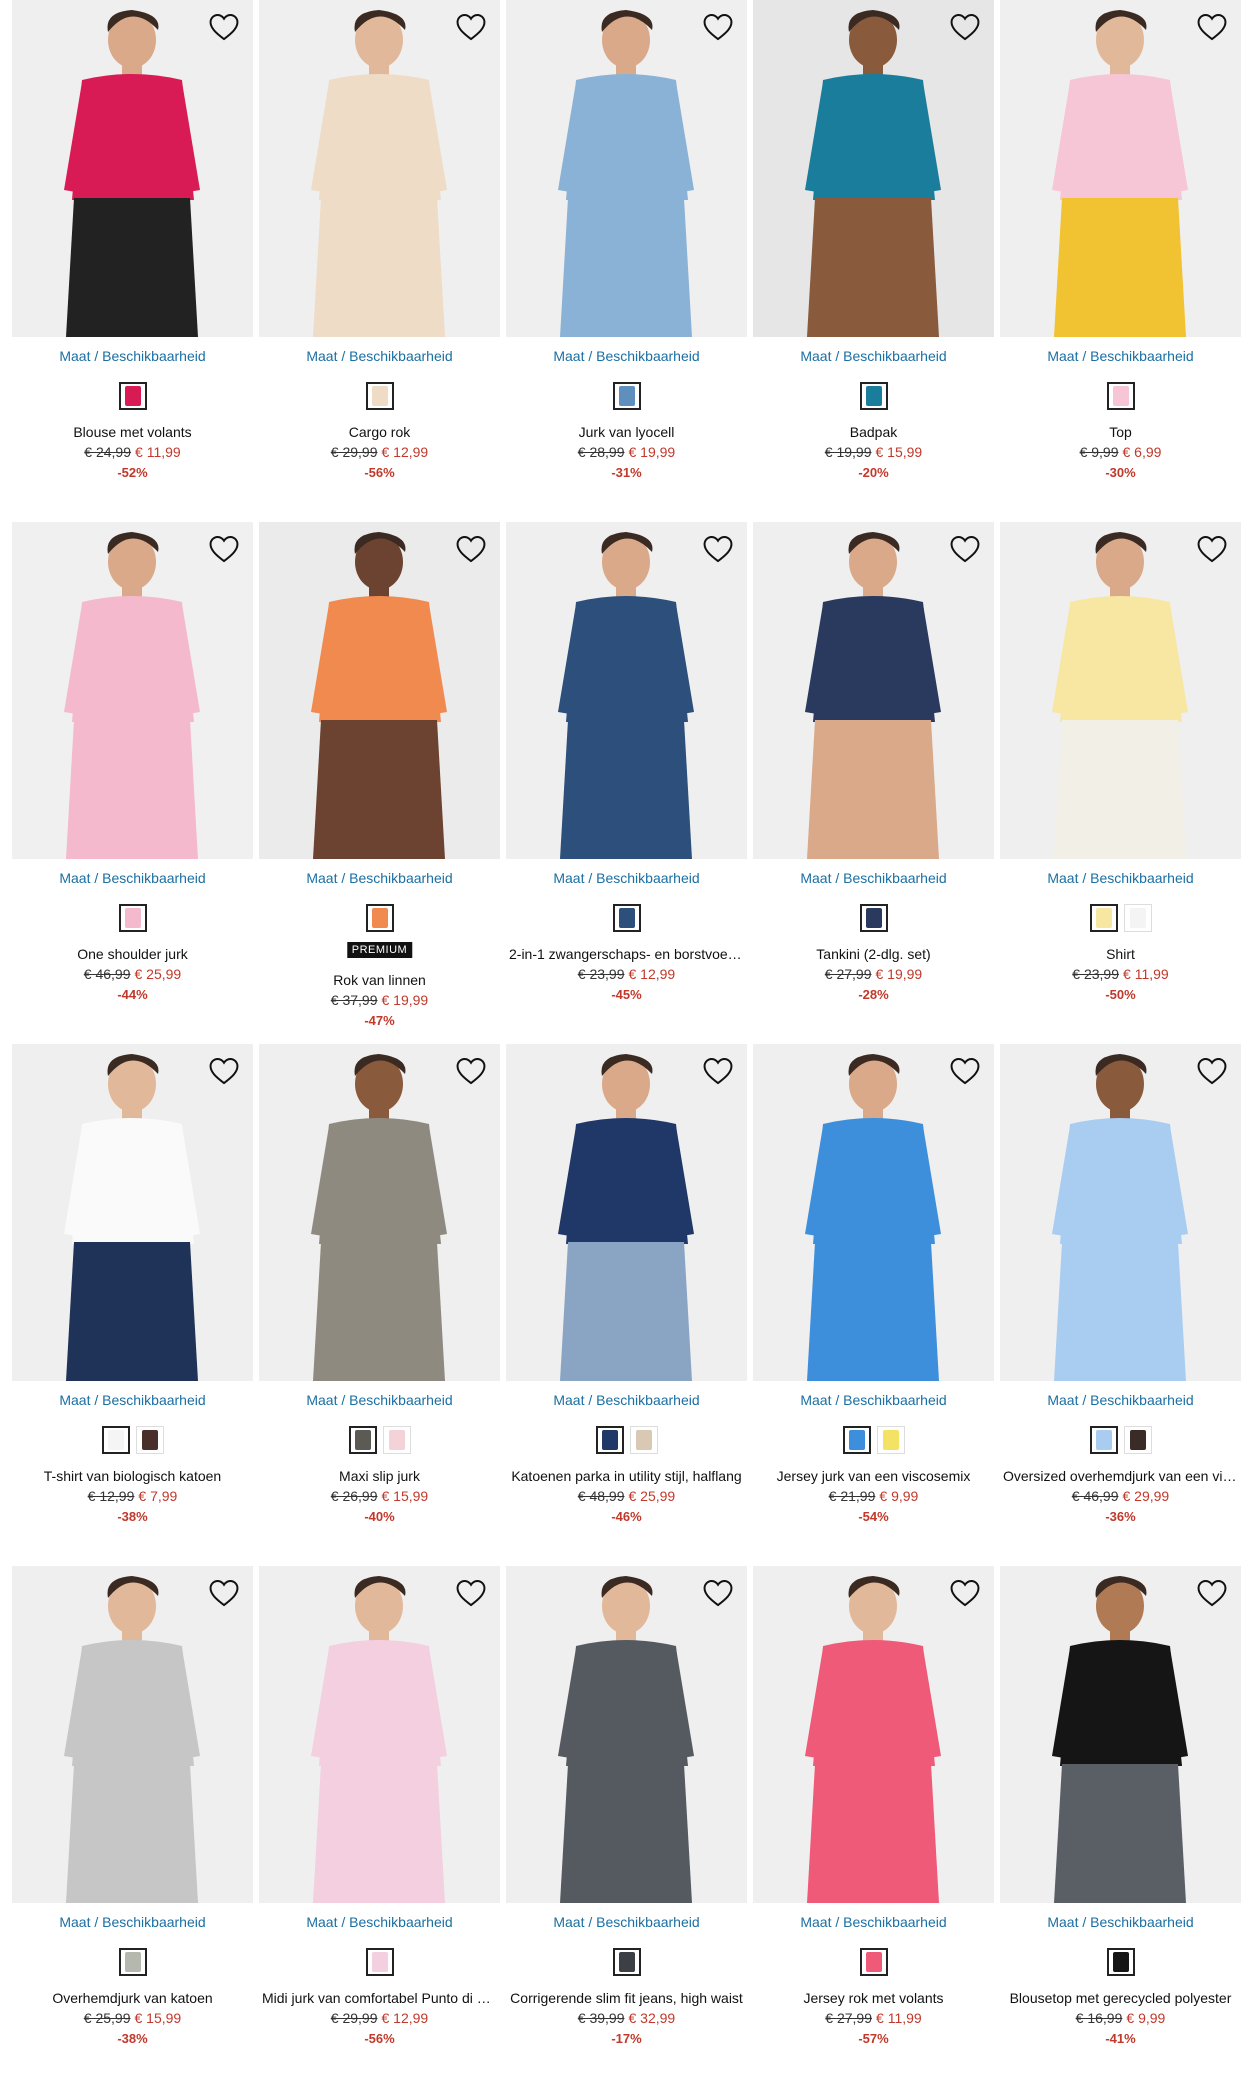  Describe the element at coordinates (626, 432) in the screenshot. I see `product-name: Jurk van lyocell` at that location.